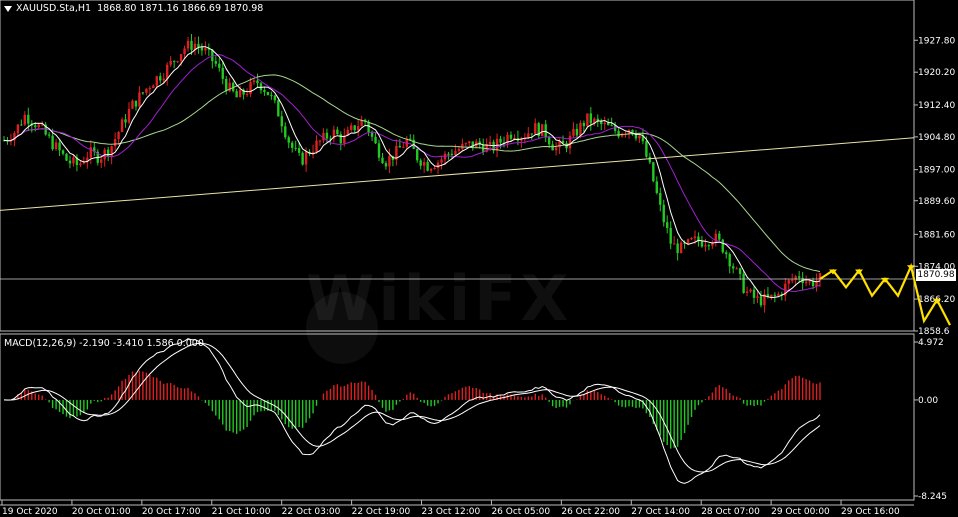 This screenshot has width=958, height=517. What do you see at coordinates (439, 298) in the screenshot?
I see `watermark-text: WikiFX` at bounding box center [439, 298].